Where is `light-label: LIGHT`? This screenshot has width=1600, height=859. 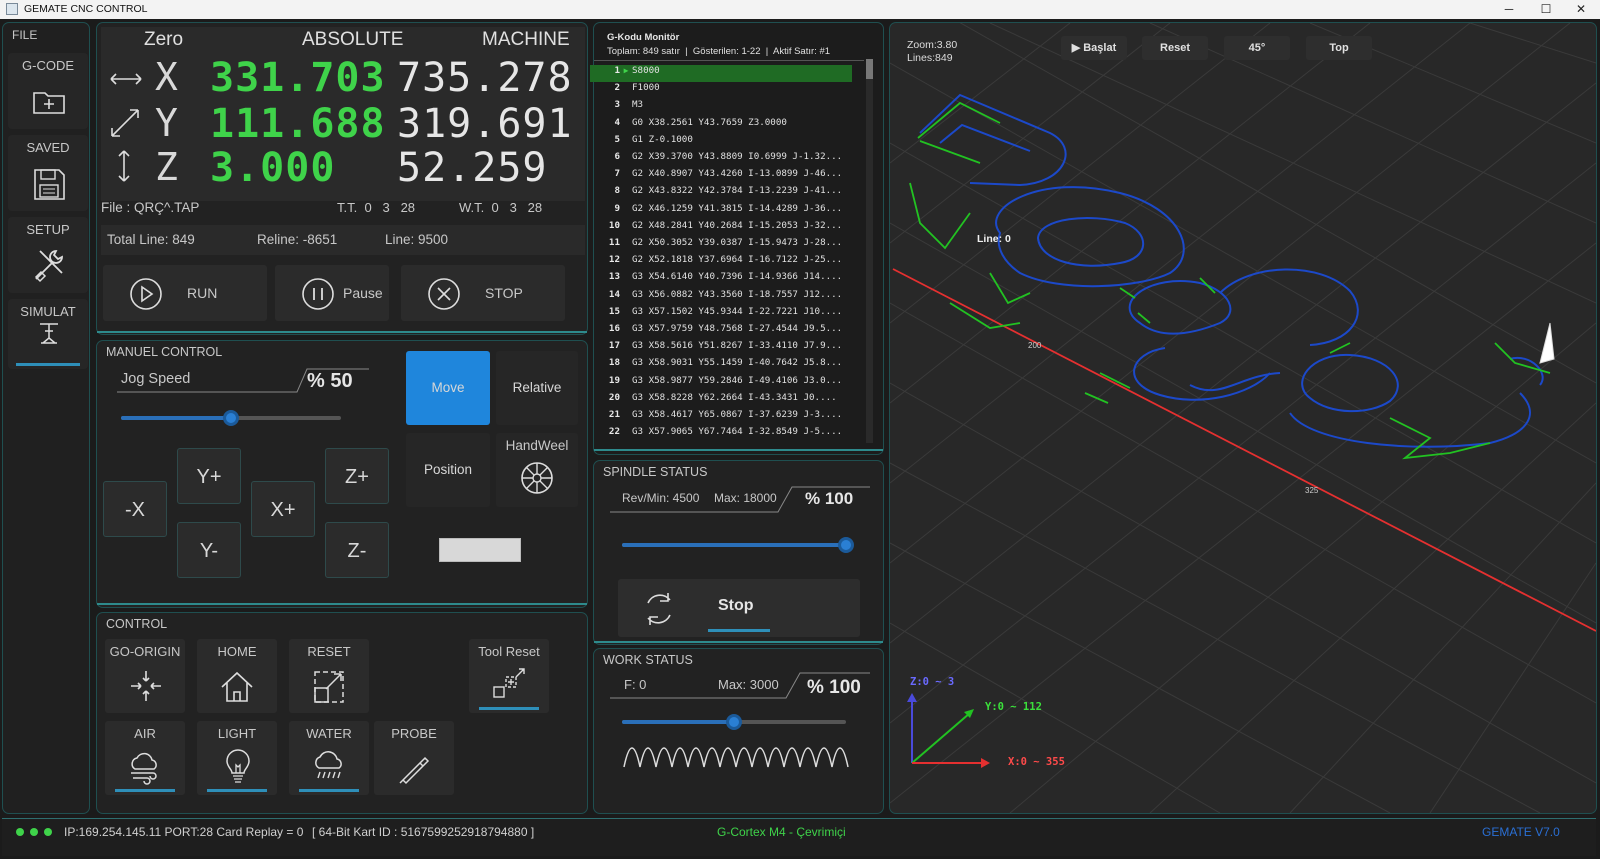
light-label: LIGHT is located at coordinates (237, 733).